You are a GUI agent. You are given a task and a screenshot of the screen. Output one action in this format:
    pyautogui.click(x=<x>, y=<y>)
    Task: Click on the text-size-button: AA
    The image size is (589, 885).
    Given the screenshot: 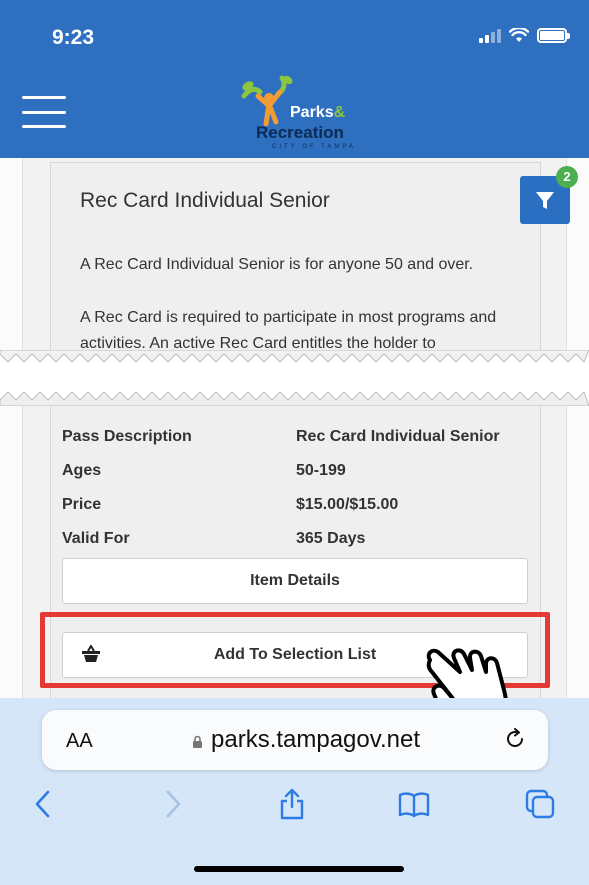 What is the action you would take?
    pyautogui.click(x=79, y=741)
    